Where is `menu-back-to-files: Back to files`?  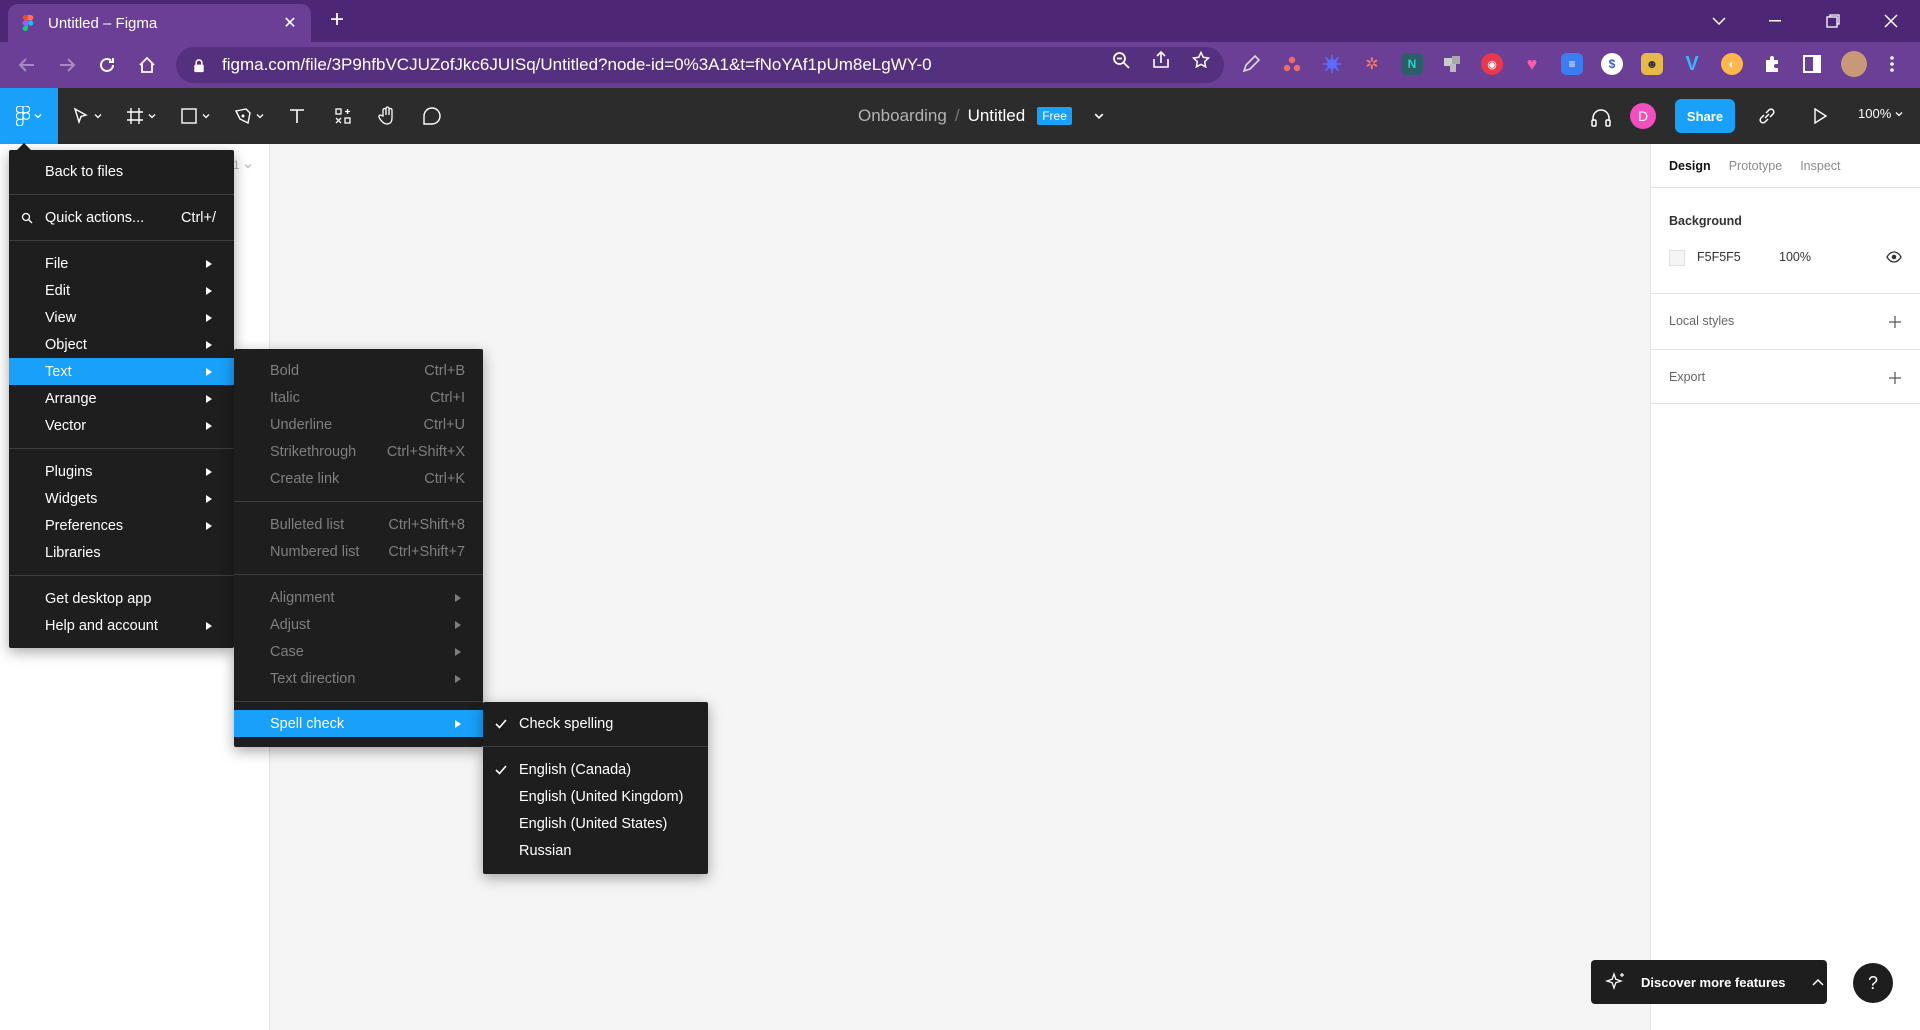
menu-back-to-files: Back to files is located at coordinates (121, 171).